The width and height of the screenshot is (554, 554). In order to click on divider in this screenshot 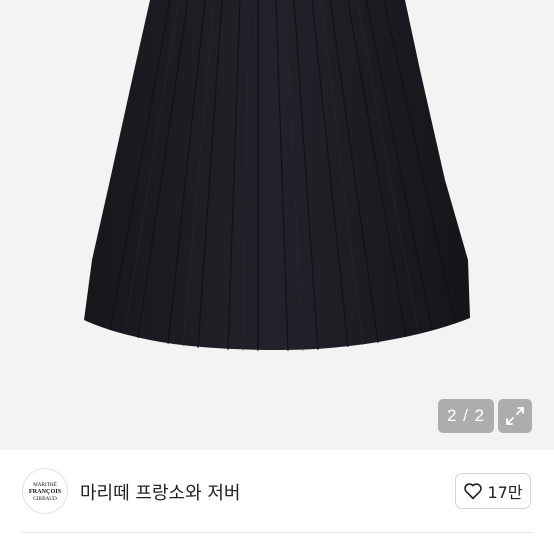, I will do `click(277, 532)`.